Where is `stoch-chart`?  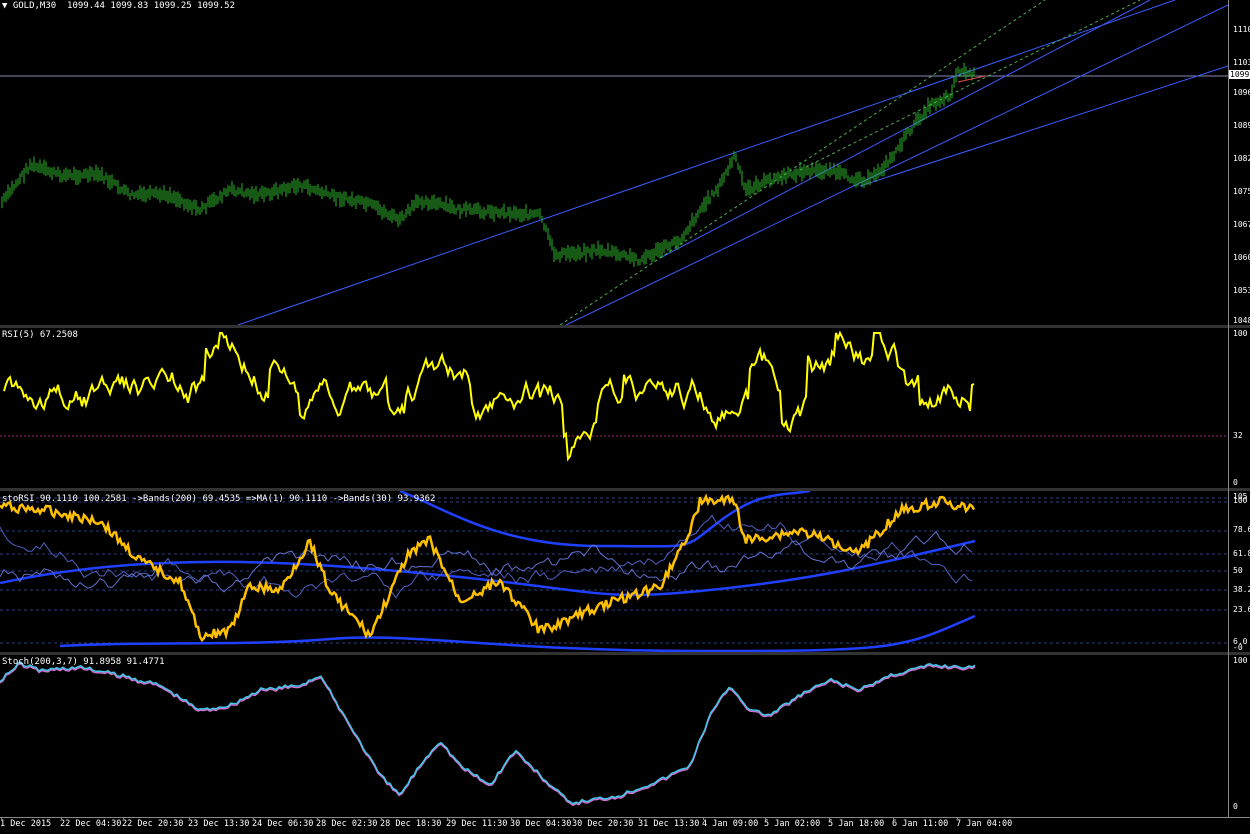 stoch-chart is located at coordinates (488, 734).